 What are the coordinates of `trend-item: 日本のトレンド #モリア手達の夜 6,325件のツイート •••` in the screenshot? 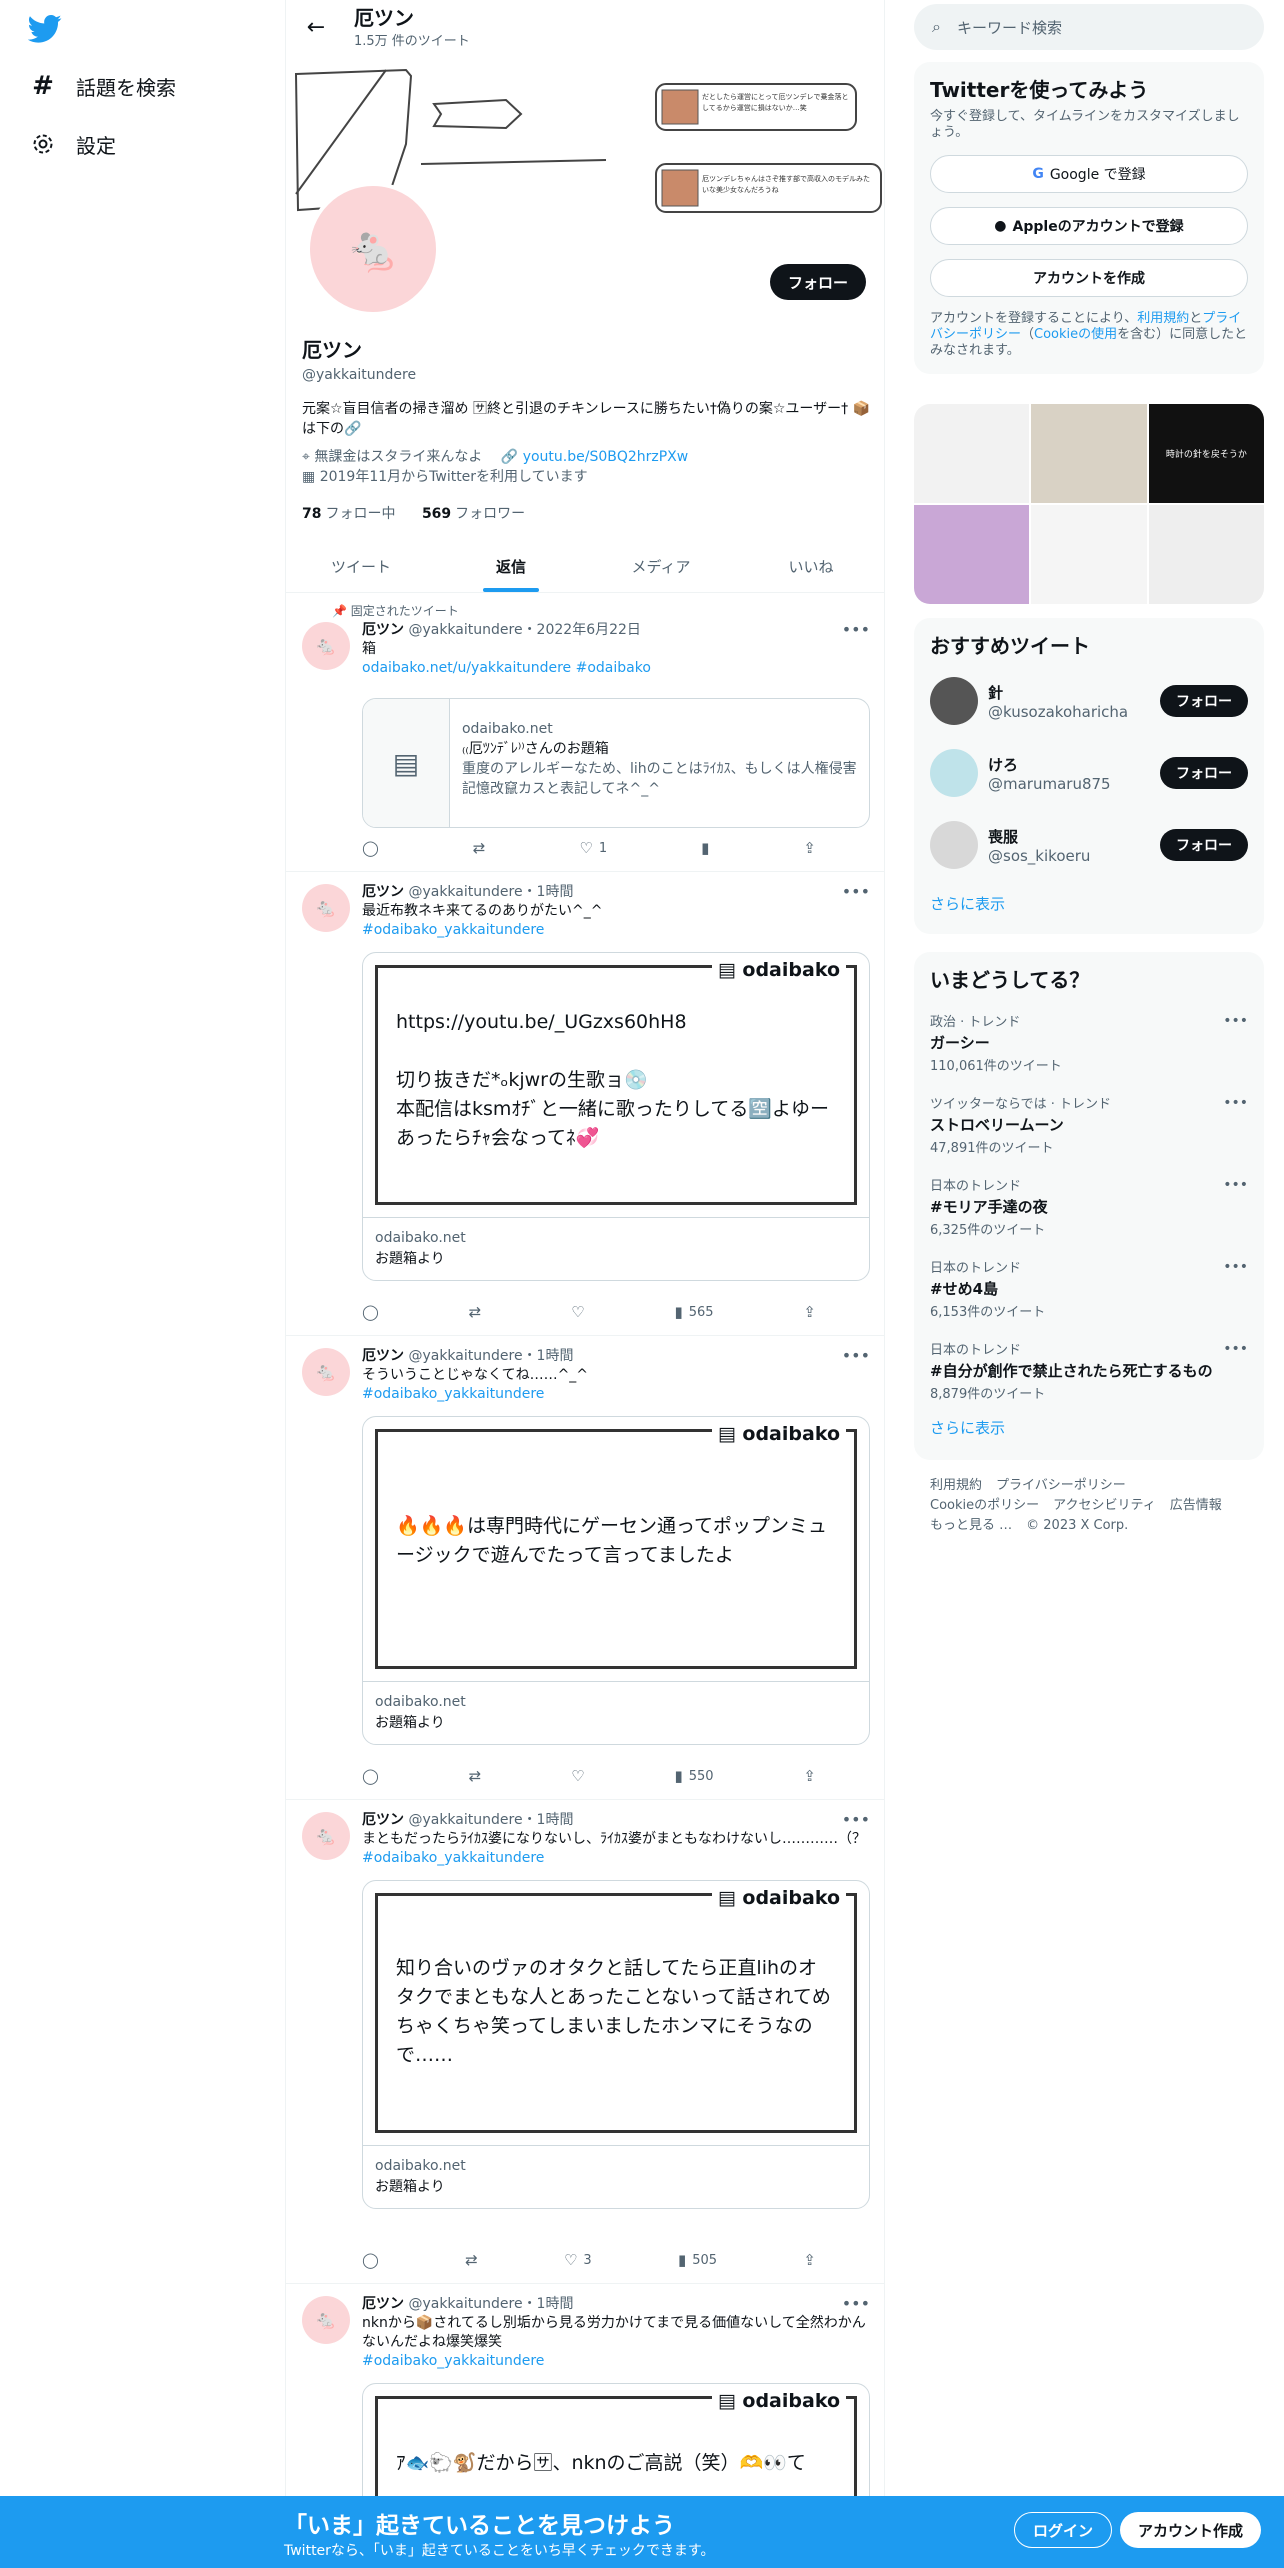 It's located at (1089, 1204).